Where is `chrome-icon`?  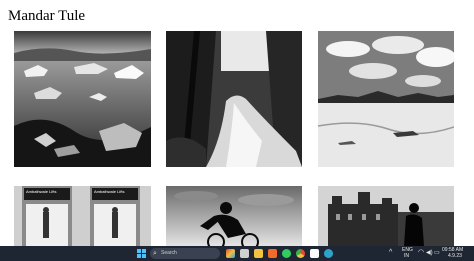
chrome-icon is located at coordinates (300, 253).